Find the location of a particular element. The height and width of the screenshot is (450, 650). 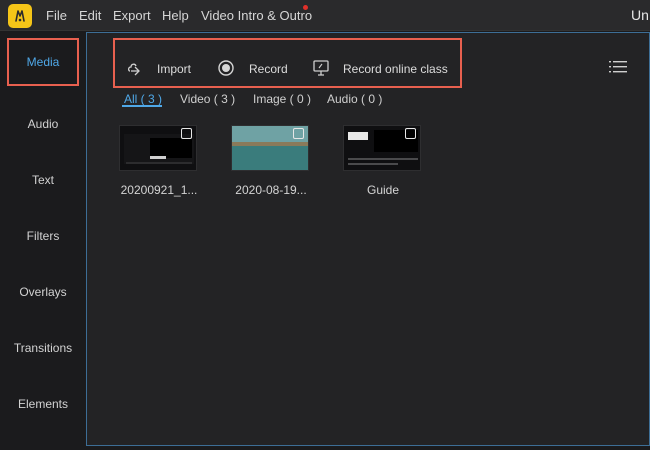

sidebar-item-audio: Audio is located at coordinates (43, 124).